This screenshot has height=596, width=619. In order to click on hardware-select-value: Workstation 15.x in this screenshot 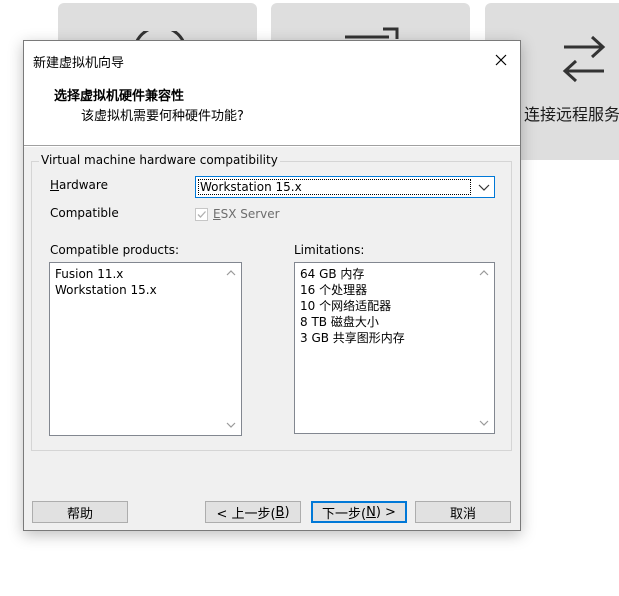, I will do `click(334, 187)`.